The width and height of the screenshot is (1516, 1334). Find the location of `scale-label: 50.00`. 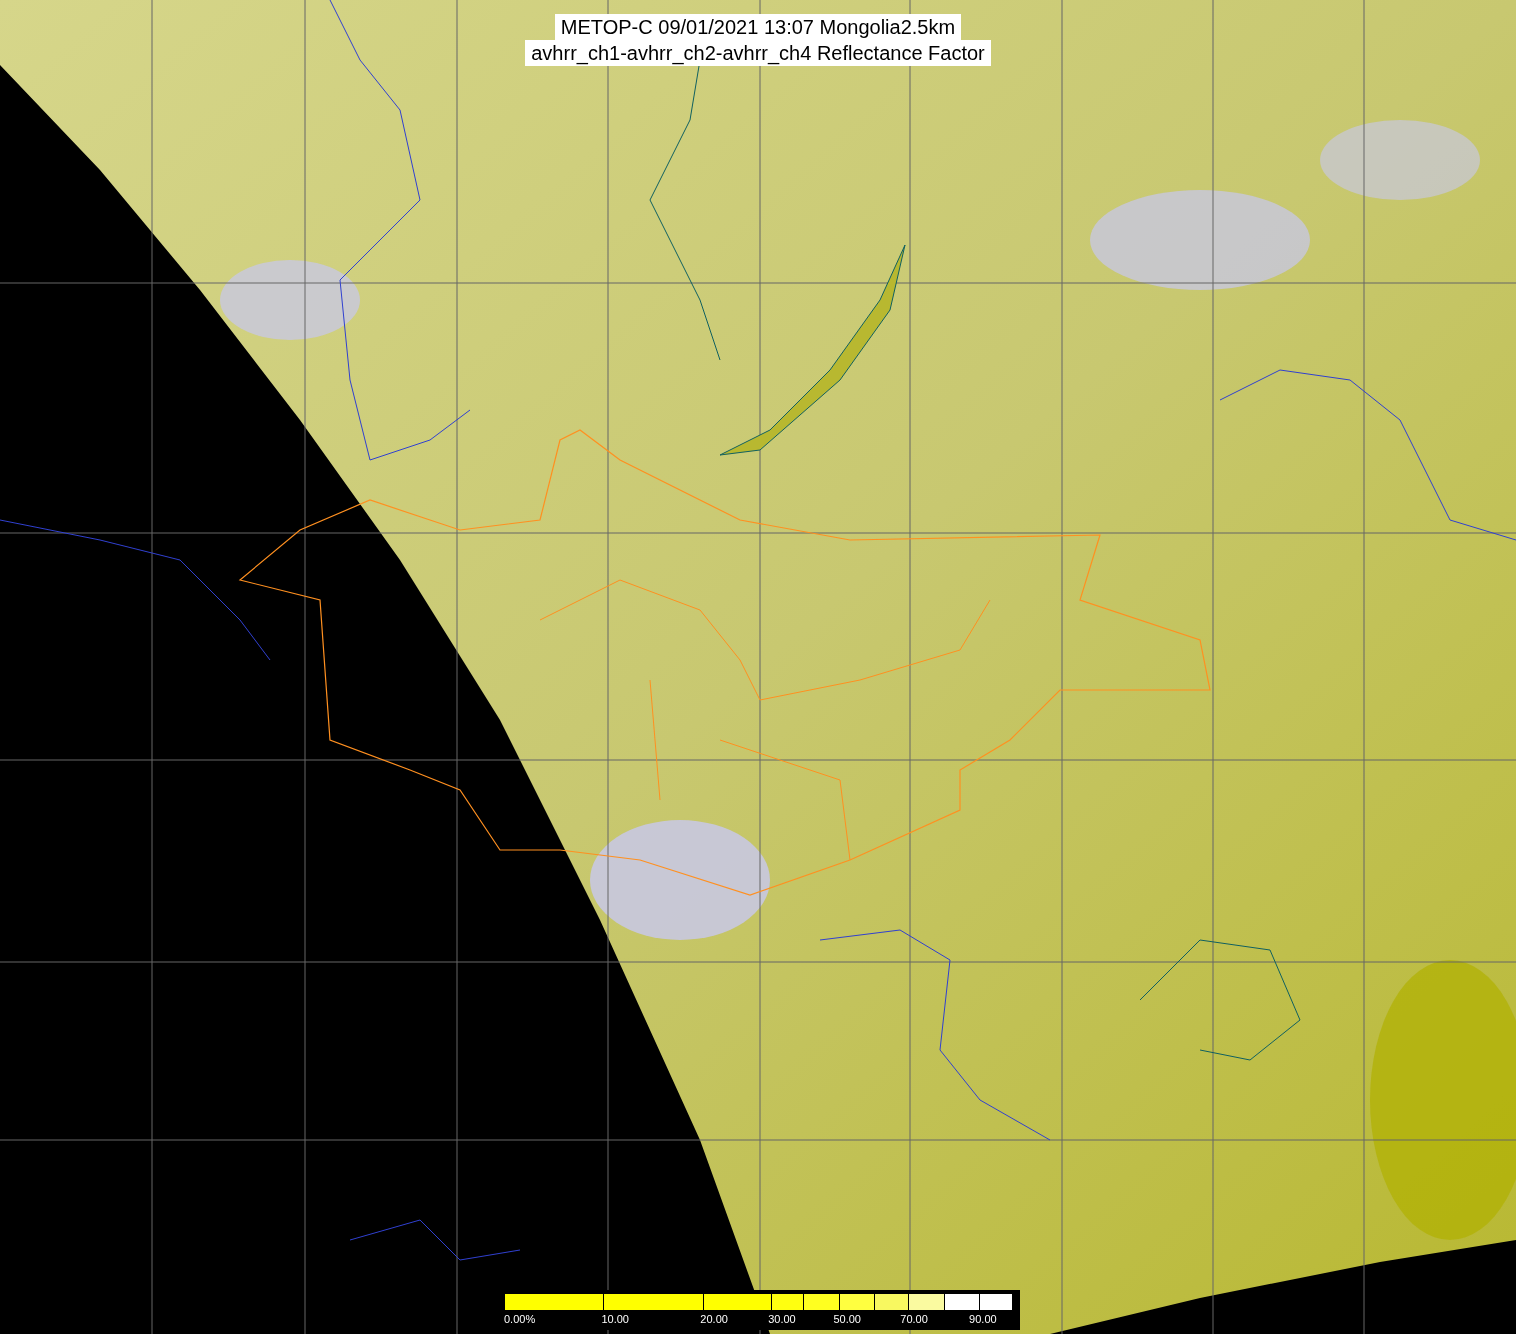

scale-label: 50.00 is located at coordinates (847, 1319).